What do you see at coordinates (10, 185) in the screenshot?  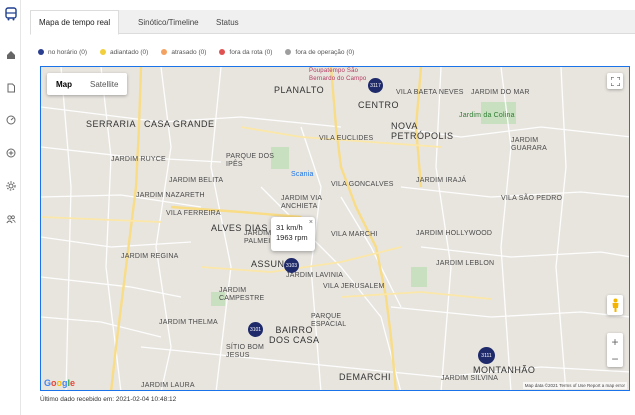 I see `gear-icon` at bounding box center [10, 185].